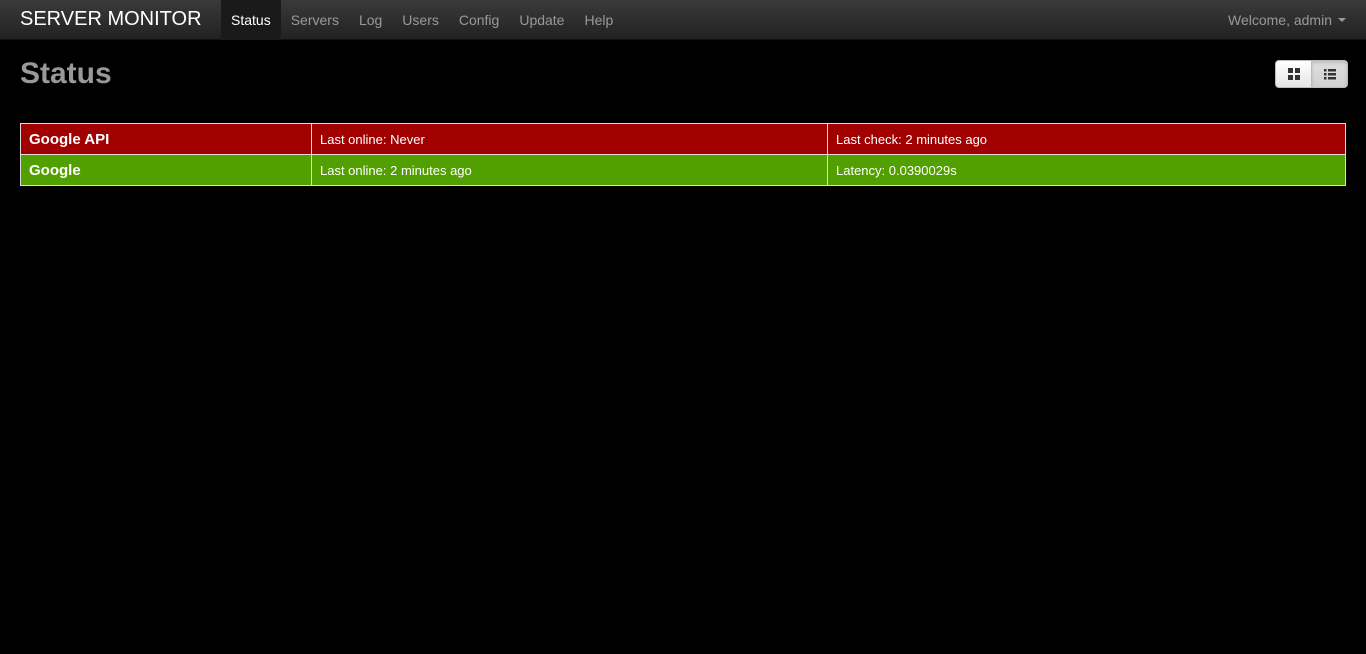  Describe the element at coordinates (598, 20) in the screenshot. I see `nav-item-help: Help` at that location.